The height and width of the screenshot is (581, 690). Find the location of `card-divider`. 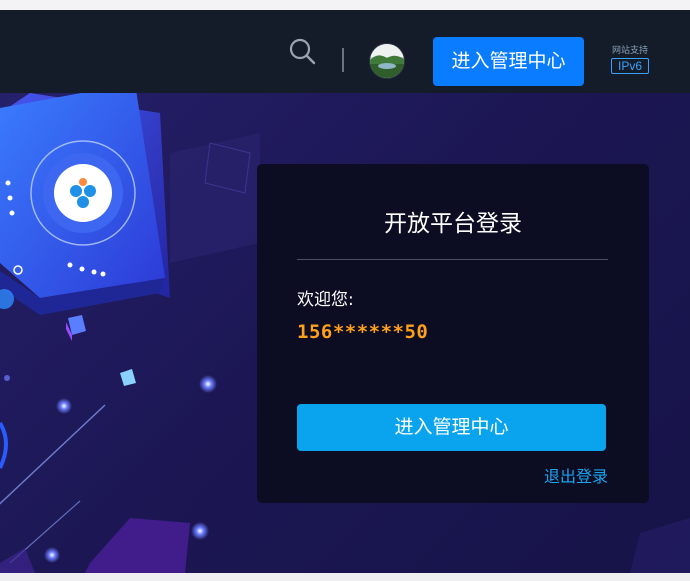

card-divider is located at coordinates (452, 259).